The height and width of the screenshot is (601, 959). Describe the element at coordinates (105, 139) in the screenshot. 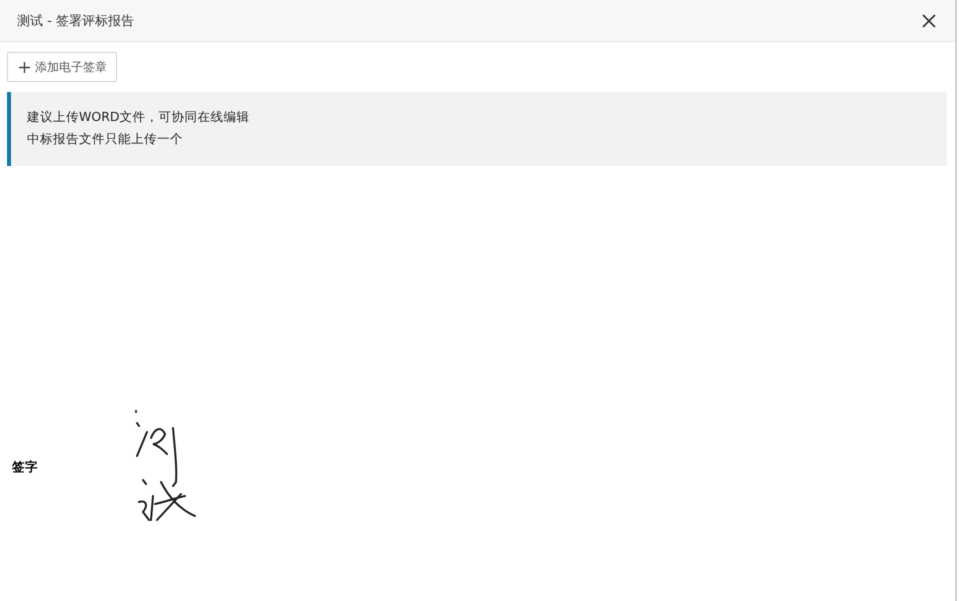

I see `notice-text: 中标报告文件只能上传一个` at that location.